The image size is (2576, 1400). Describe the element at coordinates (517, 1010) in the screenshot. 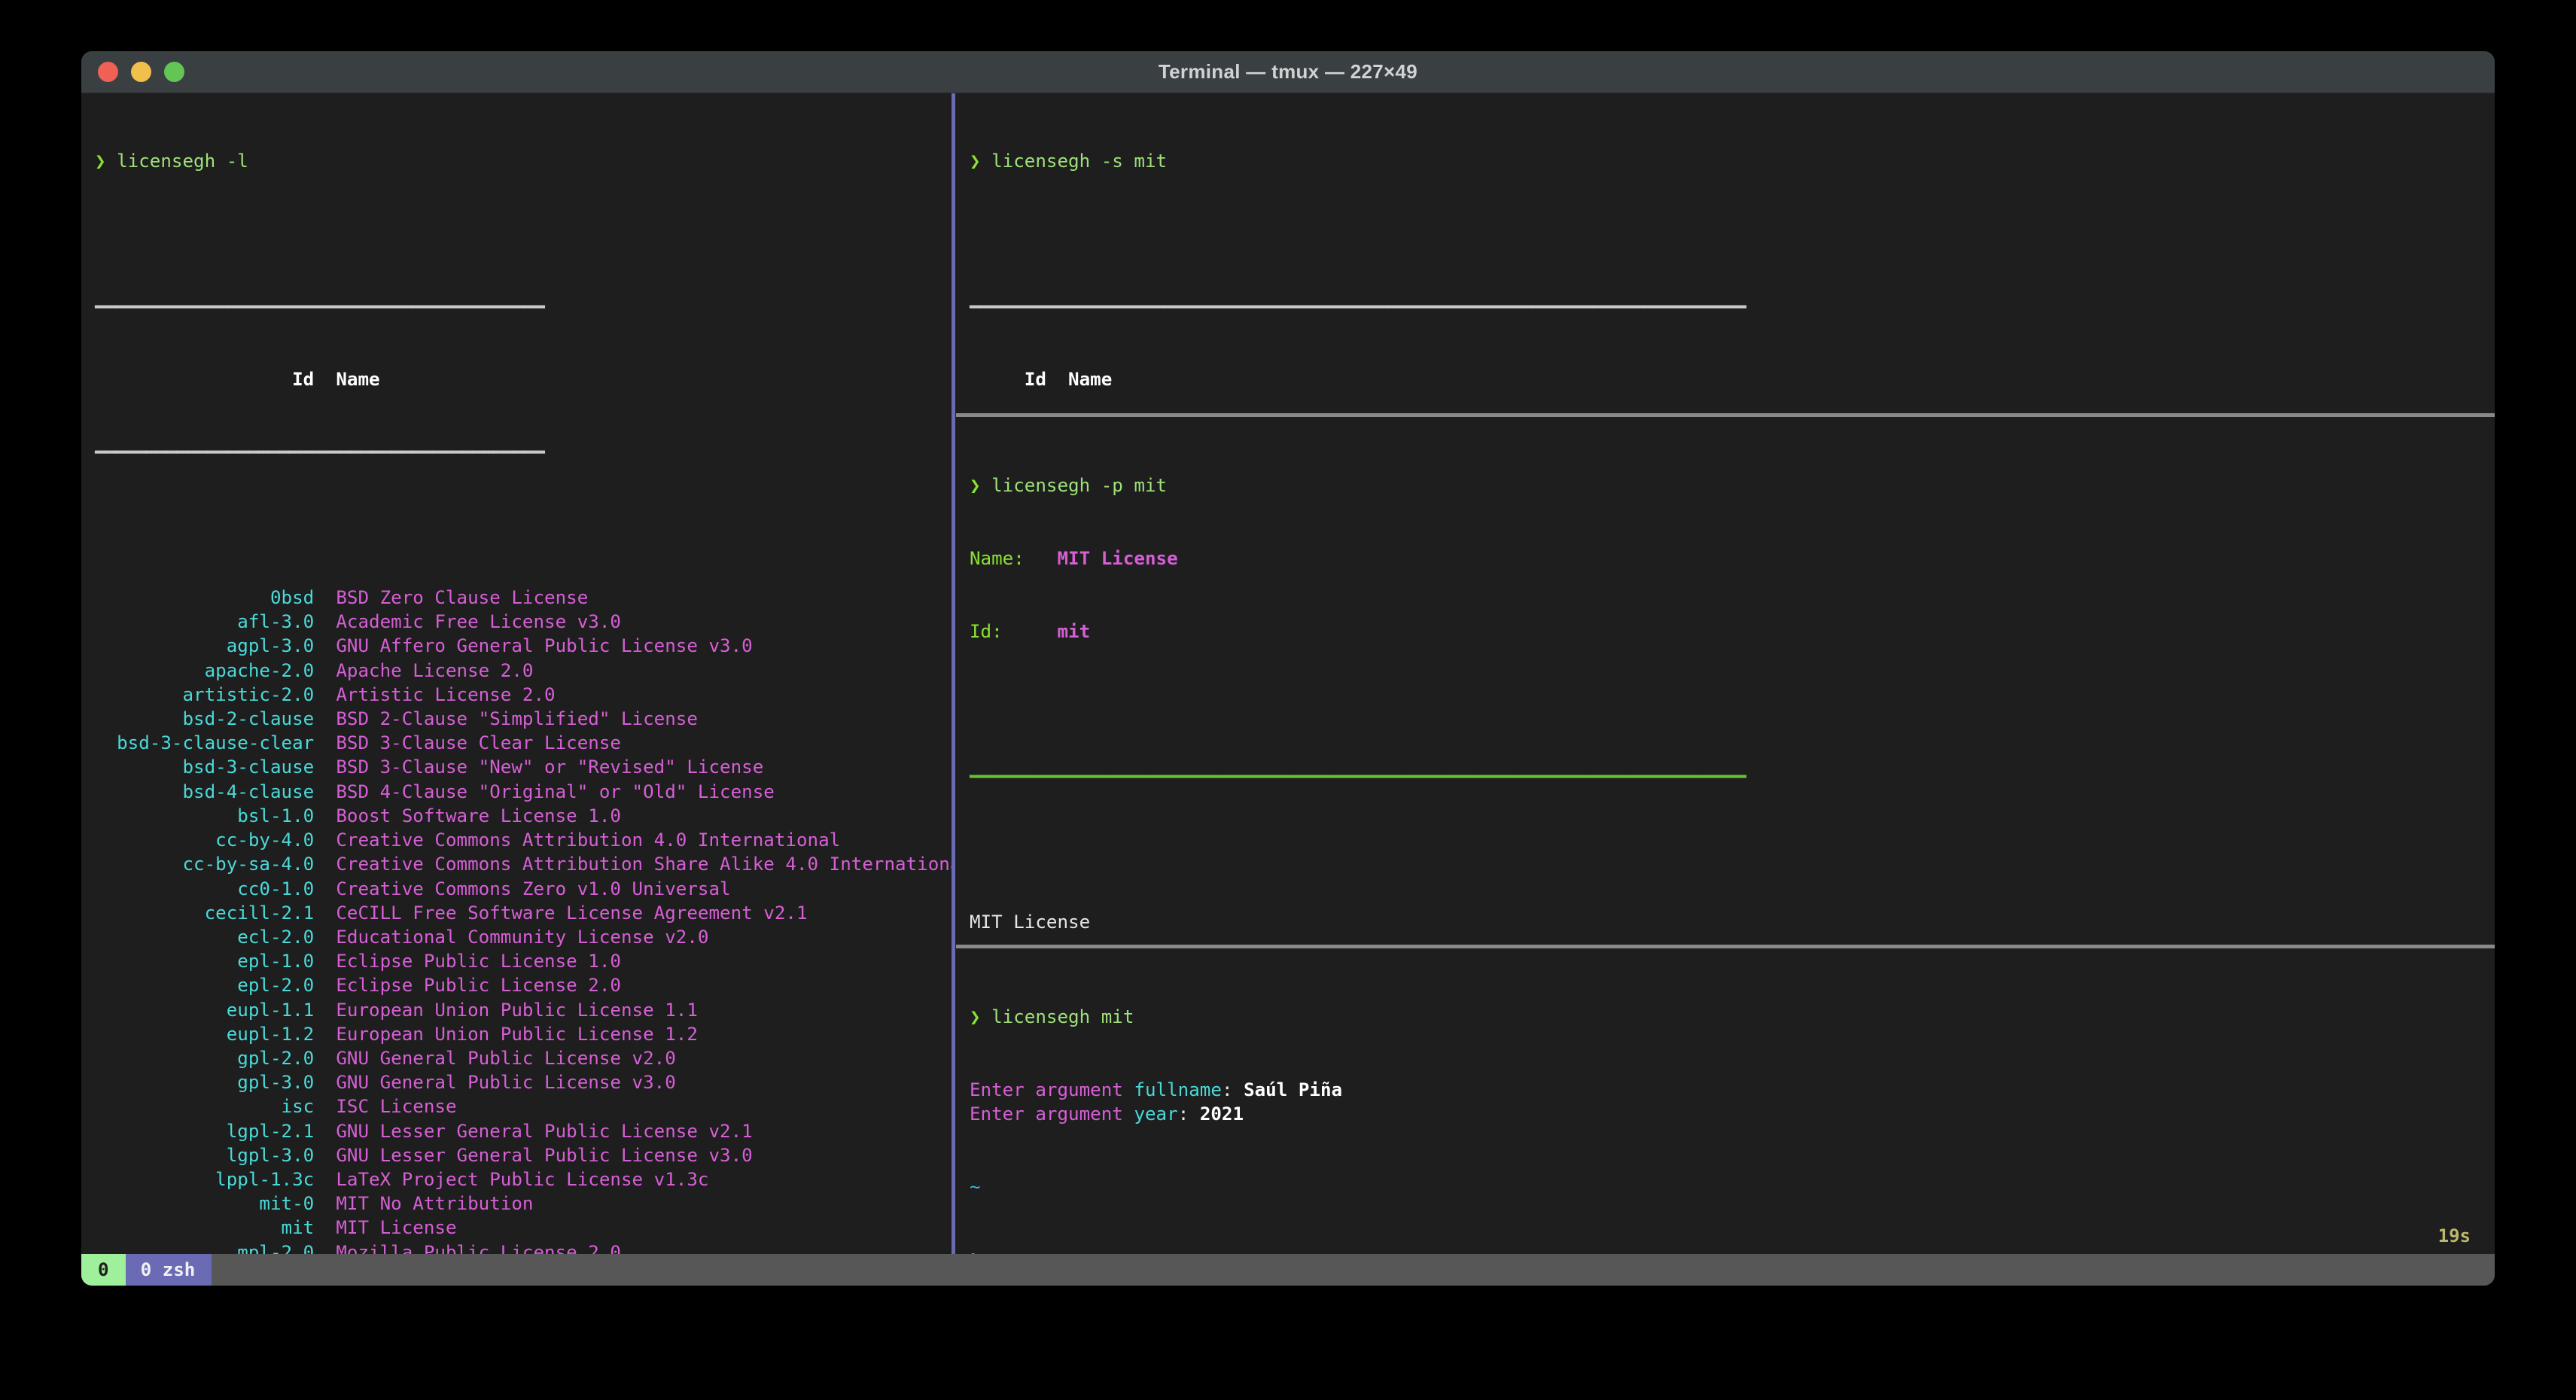

I see `license-name: European Union Public License 1.1` at that location.